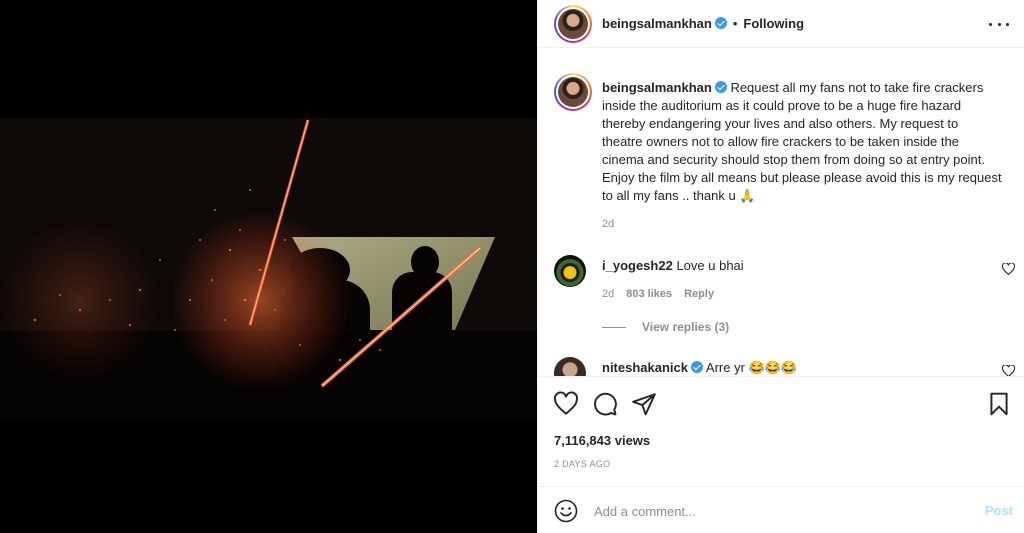  What do you see at coordinates (602, 440) in the screenshot?
I see `view-count: 7,116,843 views` at bounding box center [602, 440].